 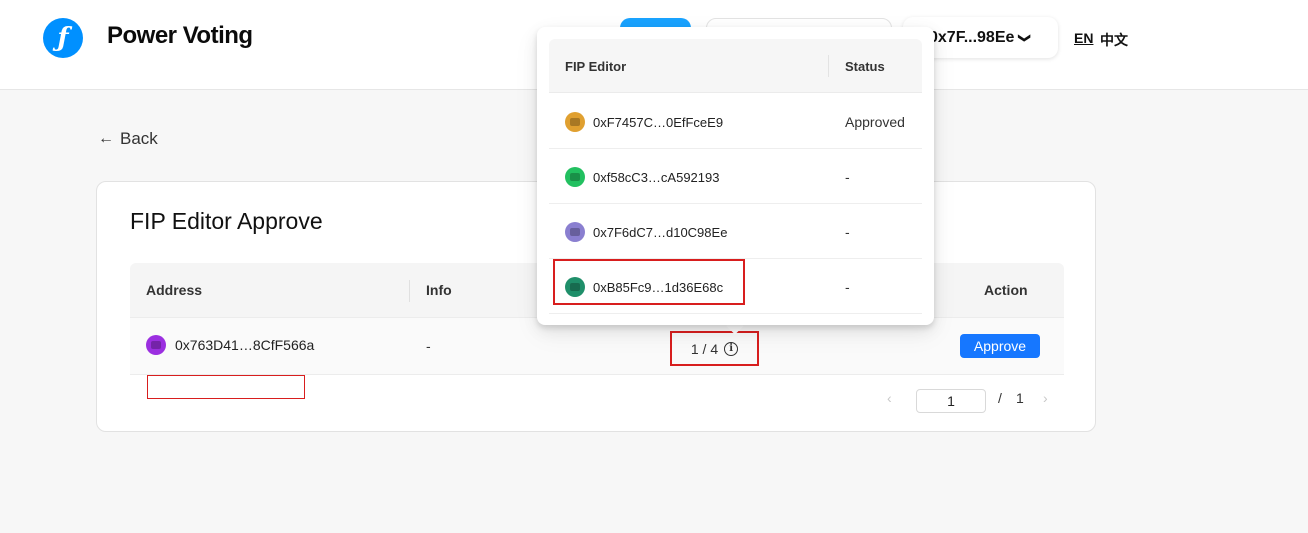 What do you see at coordinates (1045, 398) in the screenshot?
I see `pagination-next-button: ›` at bounding box center [1045, 398].